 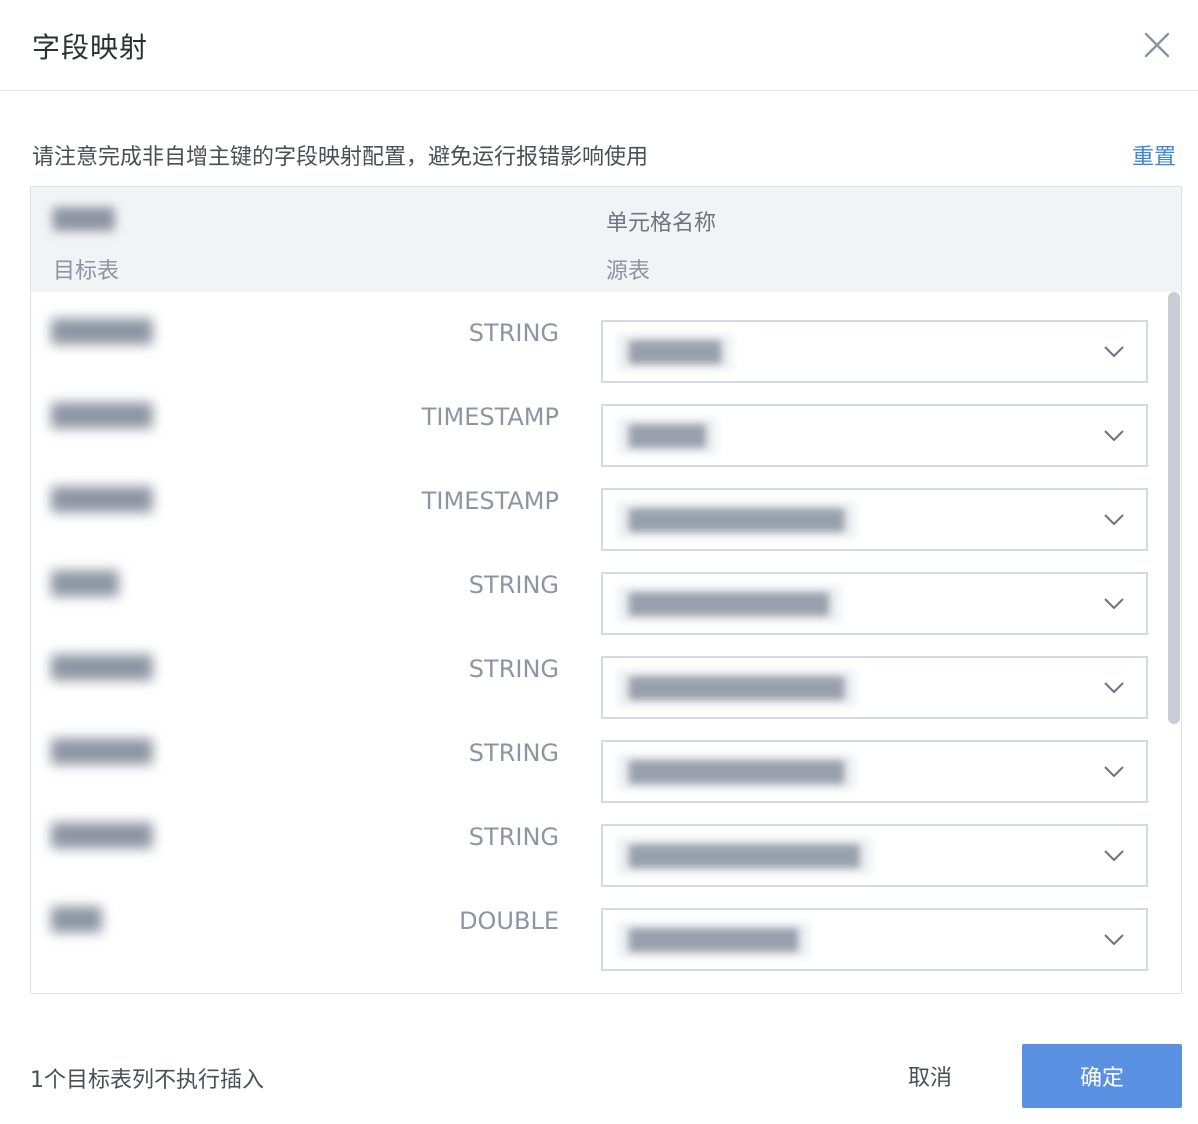 I want to click on source-field-value: █████████████, so click(x=729, y=604).